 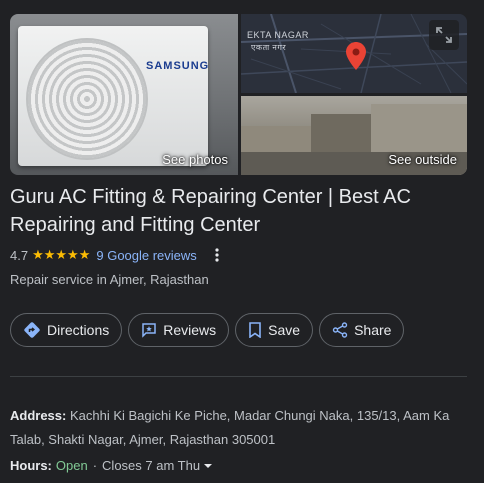 I want to click on rating-value: 4.7, so click(x=19, y=255).